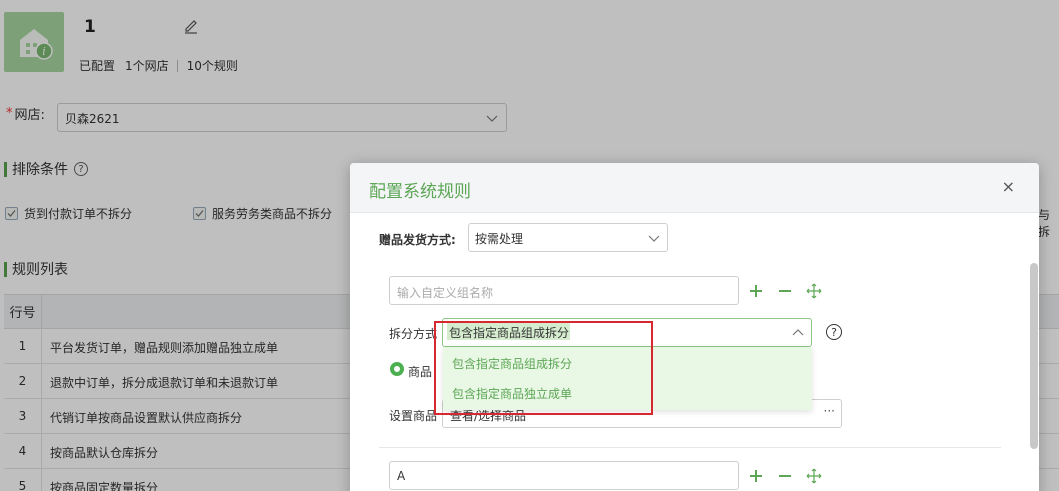 This screenshot has width=1059, height=491. What do you see at coordinates (694, 188) in the screenshot?
I see `modal-header: 配置系统规则 ×` at bounding box center [694, 188].